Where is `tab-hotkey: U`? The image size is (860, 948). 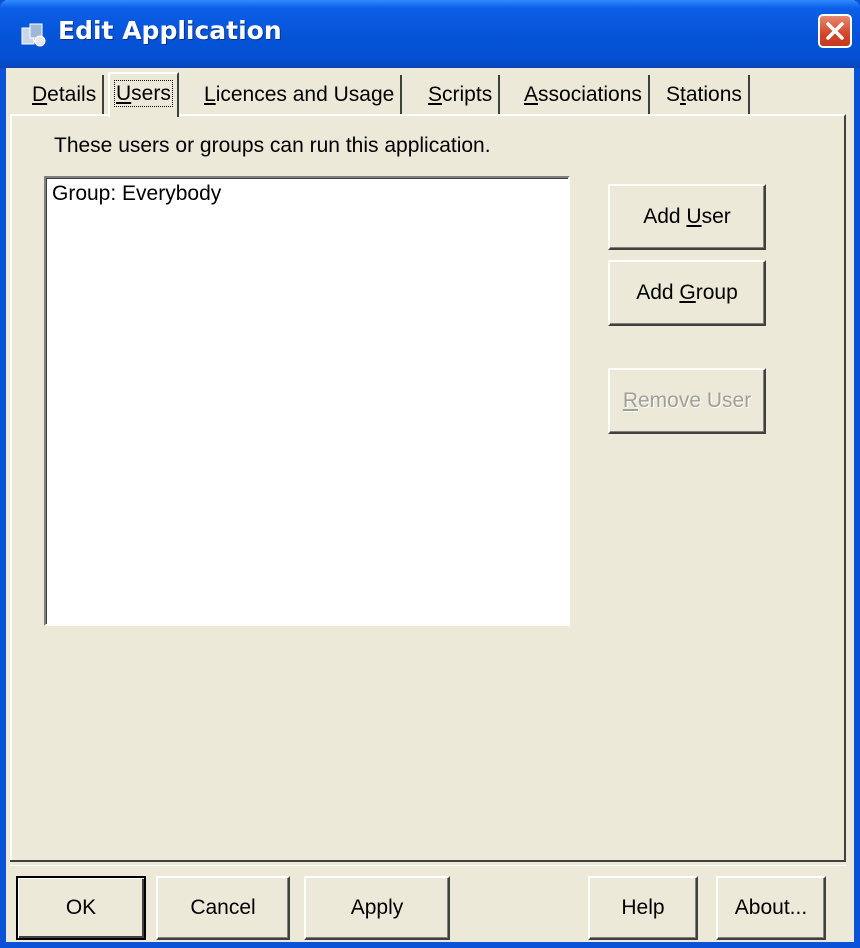
tab-hotkey: U is located at coordinates (124, 93).